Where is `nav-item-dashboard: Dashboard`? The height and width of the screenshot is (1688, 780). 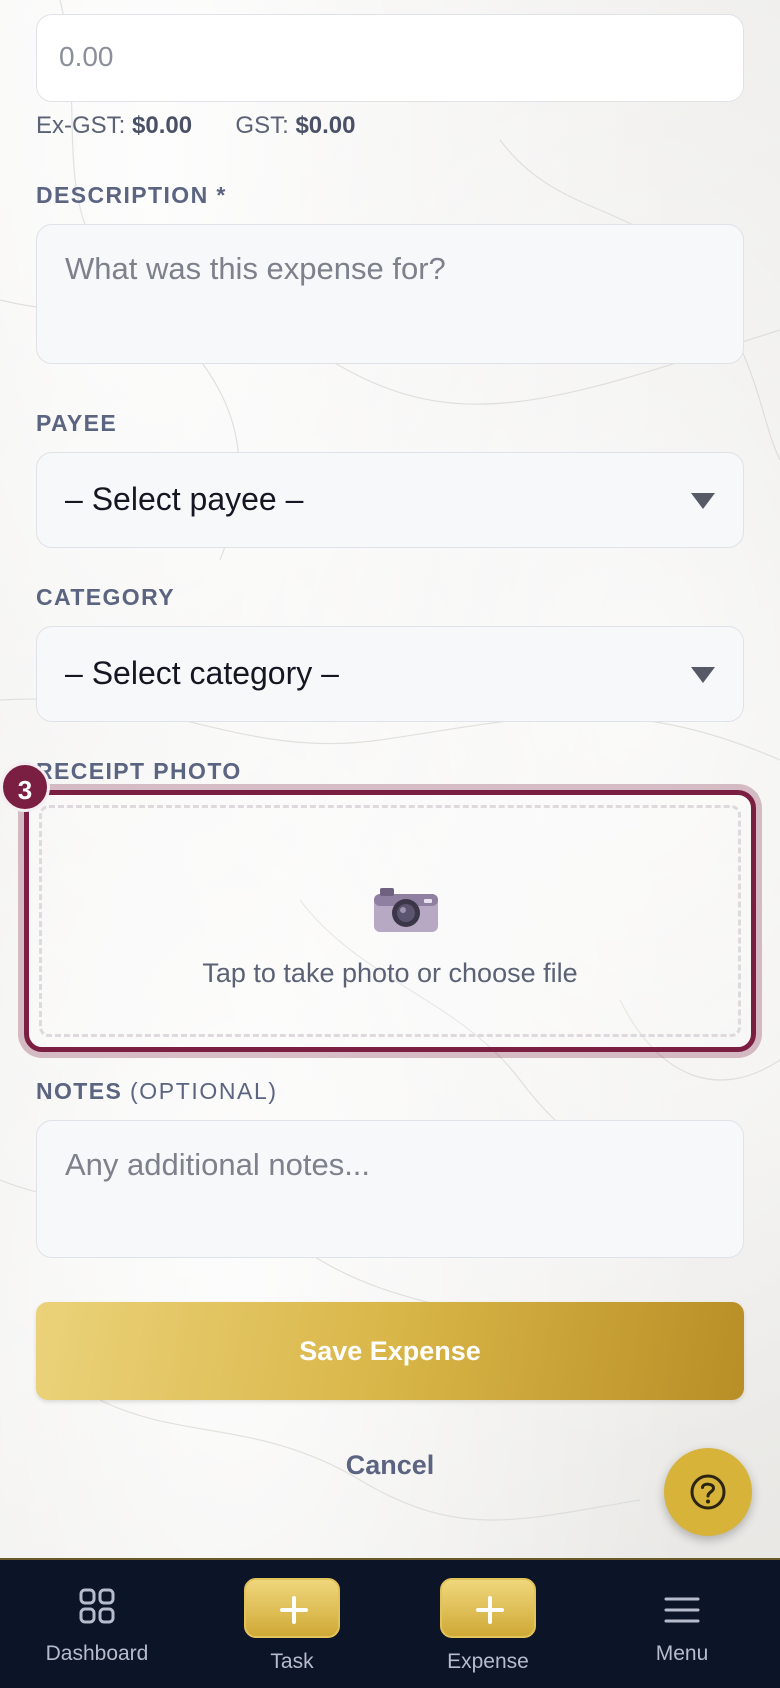 nav-item-dashboard: Dashboard is located at coordinates (97, 1624).